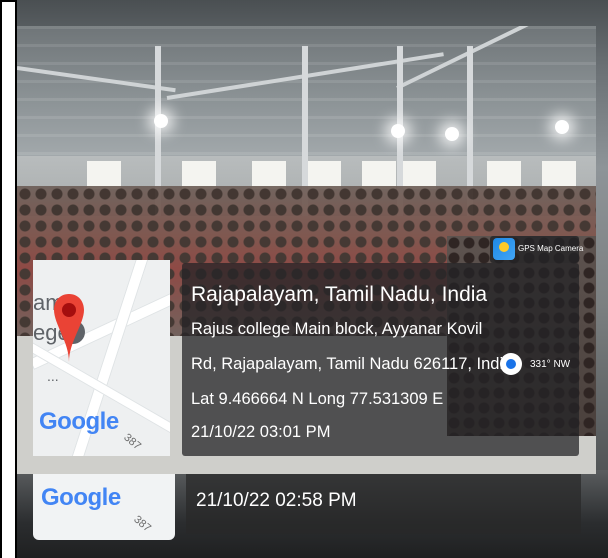  I want to click on place-title: Rajapalayam, Tamil Nadu, India, so click(339, 294).